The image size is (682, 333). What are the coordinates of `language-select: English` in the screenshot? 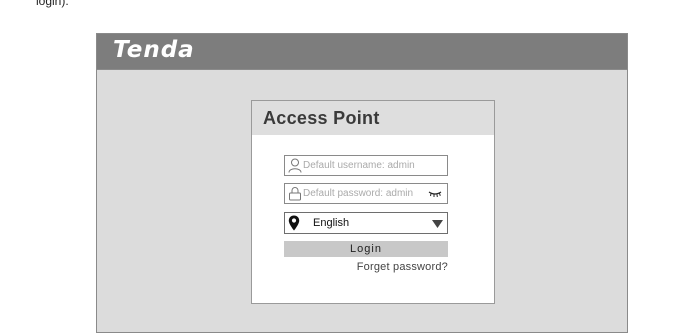 It's located at (366, 223).